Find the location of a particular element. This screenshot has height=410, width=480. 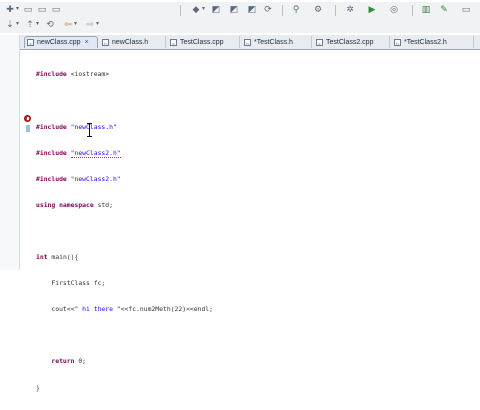

code-line: int main(){ is located at coordinates (57, 257).